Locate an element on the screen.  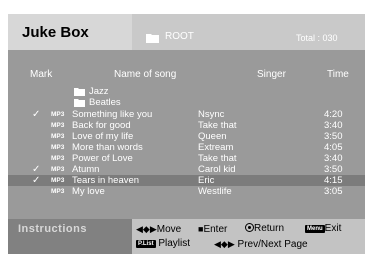
playlist-hint: P.List Playlist is located at coordinates (163, 244).